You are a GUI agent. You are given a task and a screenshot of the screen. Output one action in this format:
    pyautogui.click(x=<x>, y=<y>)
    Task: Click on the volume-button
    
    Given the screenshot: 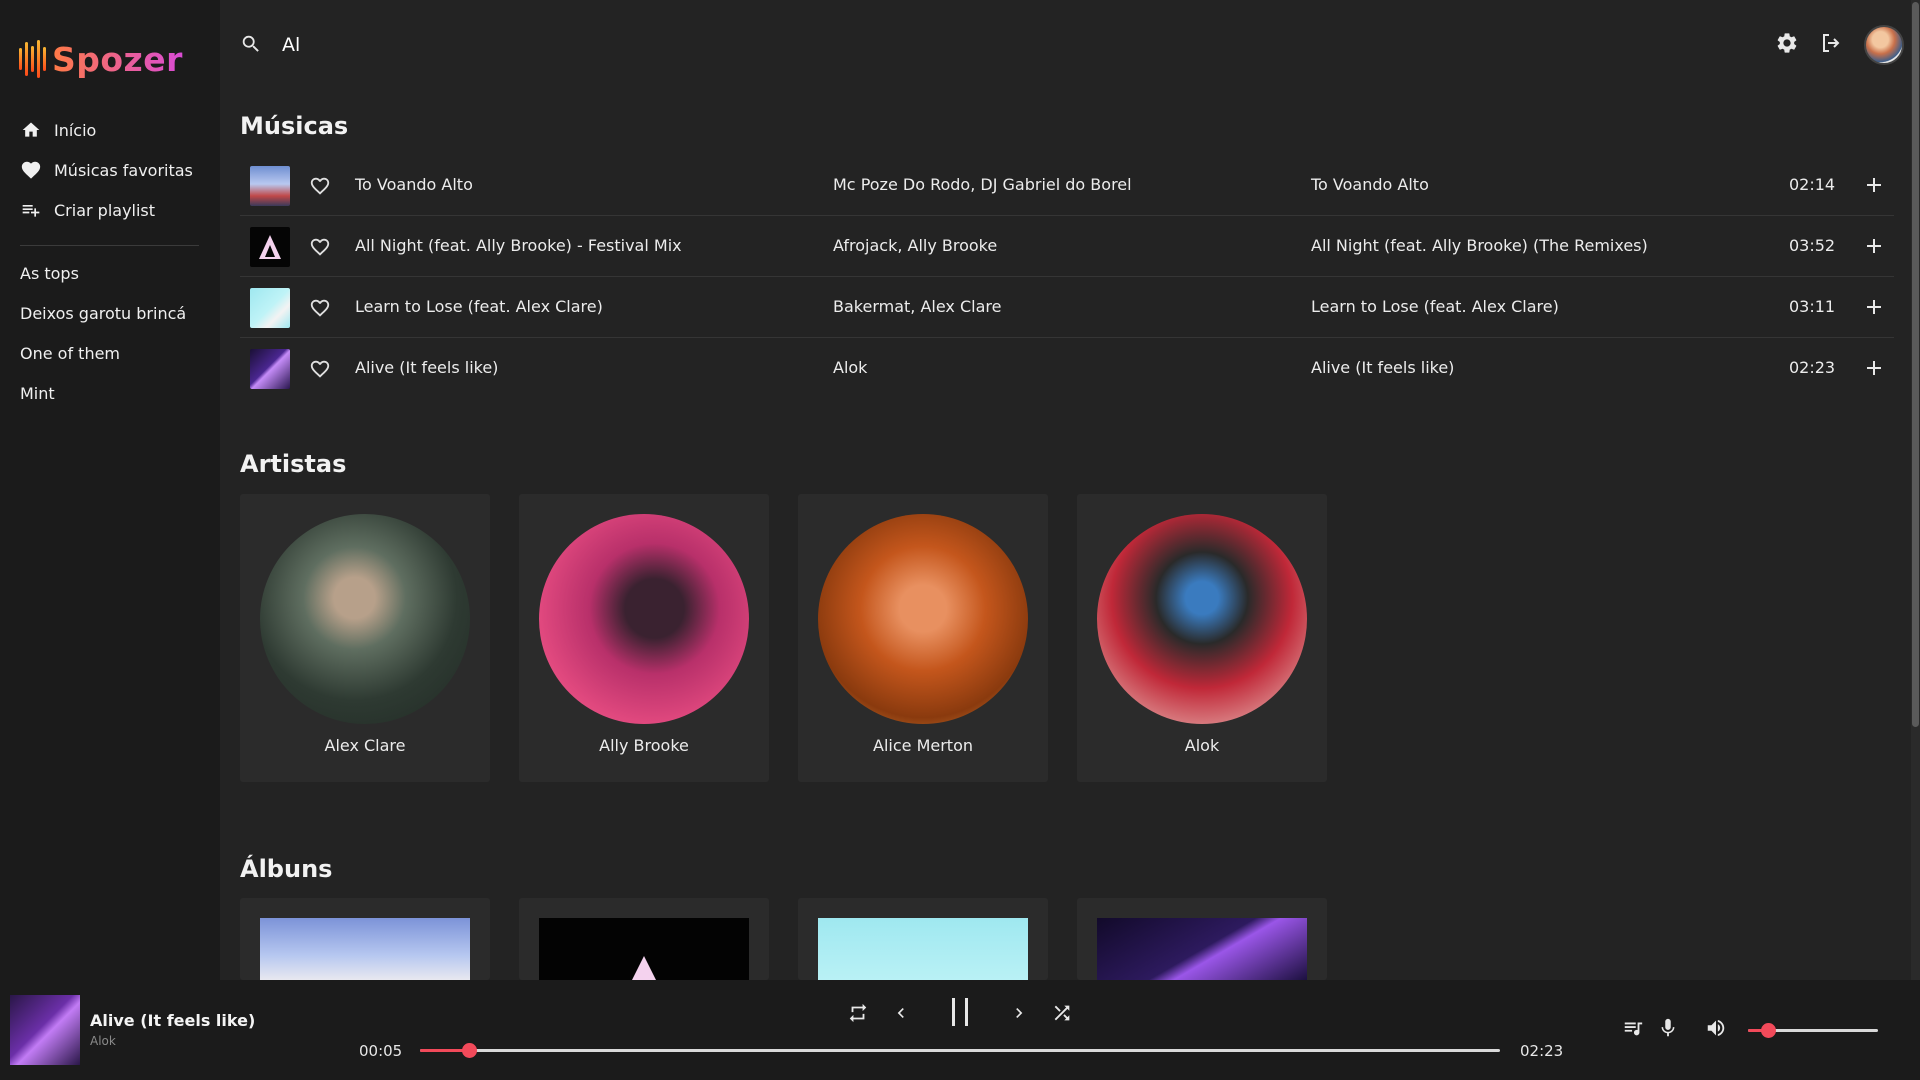 What is the action you would take?
    pyautogui.click(x=1716, y=1030)
    